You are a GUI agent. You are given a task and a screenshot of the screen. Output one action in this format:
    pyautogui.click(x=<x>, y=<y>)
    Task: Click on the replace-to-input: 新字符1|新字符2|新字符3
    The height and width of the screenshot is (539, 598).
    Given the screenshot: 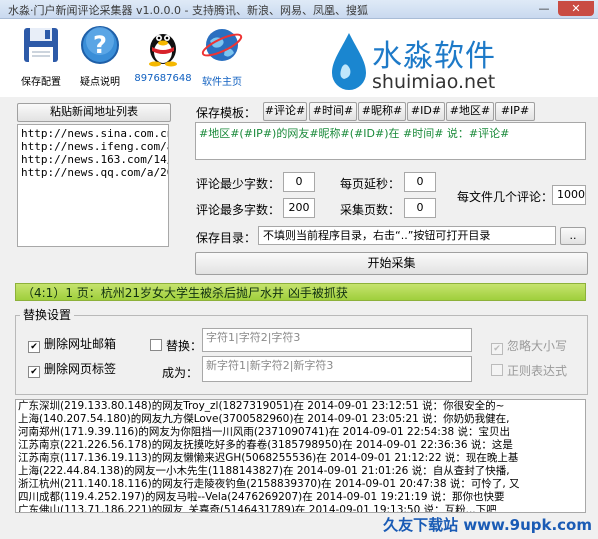 What is the action you would take?
    pyautogui.click(x=337, y=369)
    